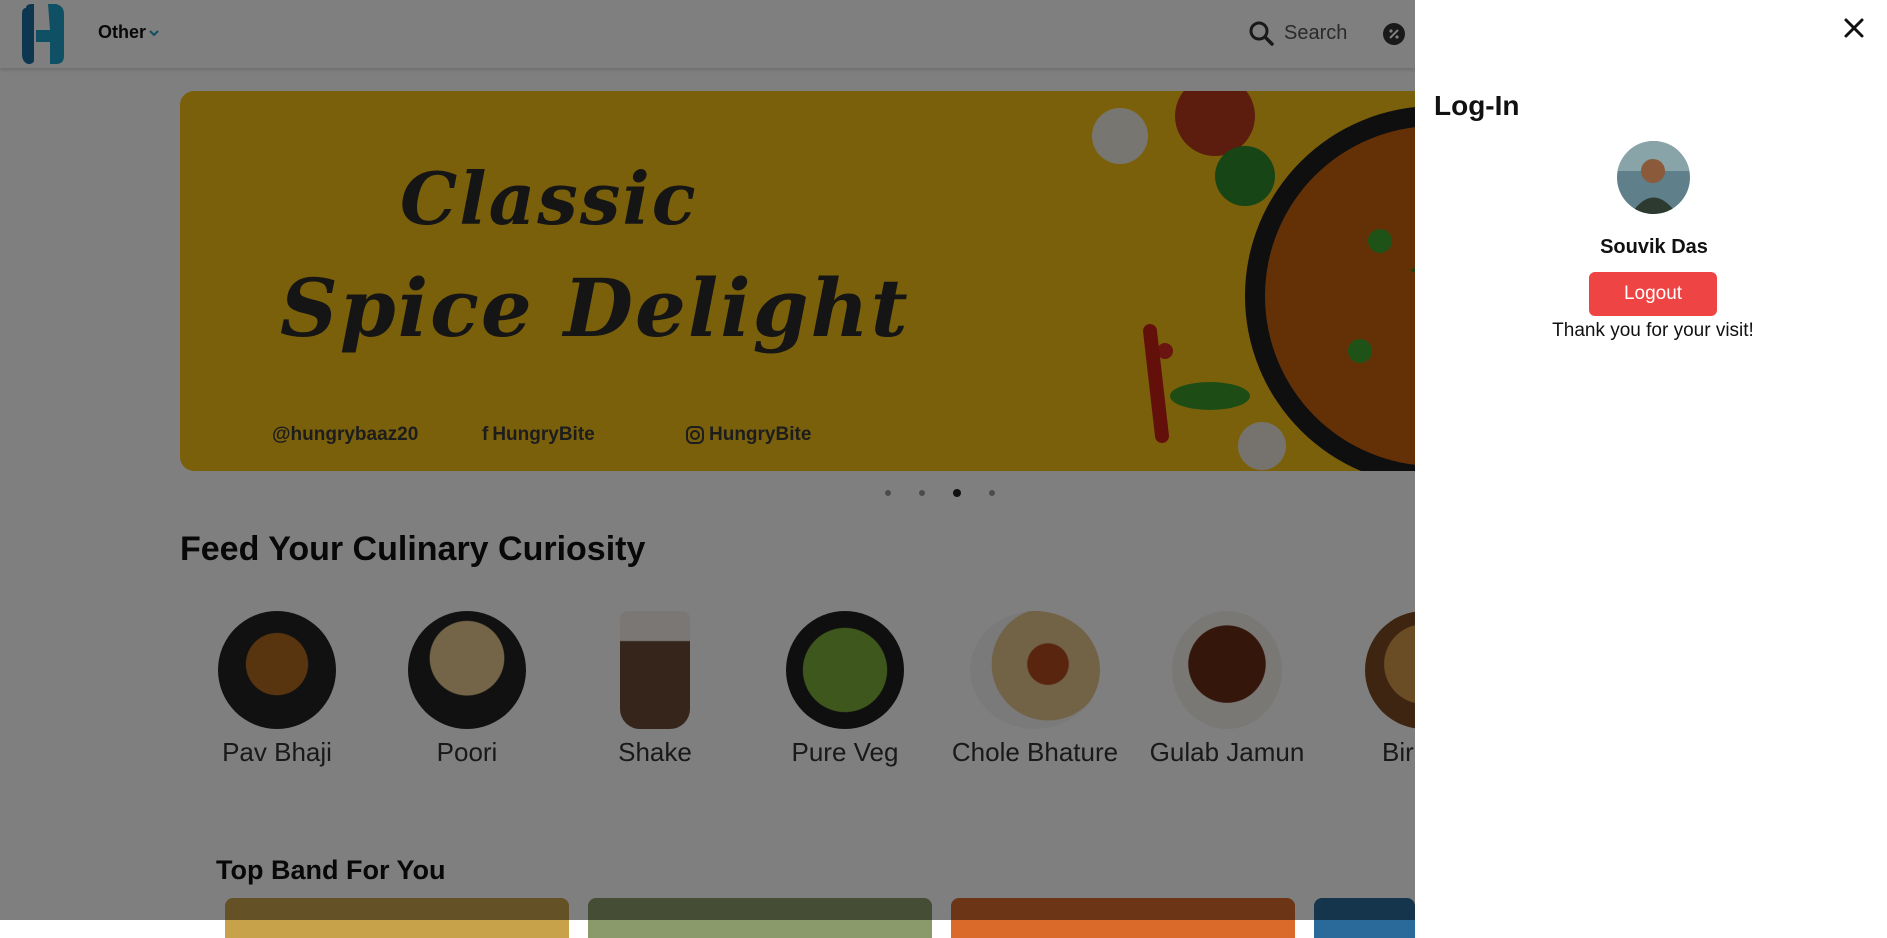 The width and height of the screenshot is (1887, 938). I want to click on user-name: Souvik Das, so click(1654, 247).